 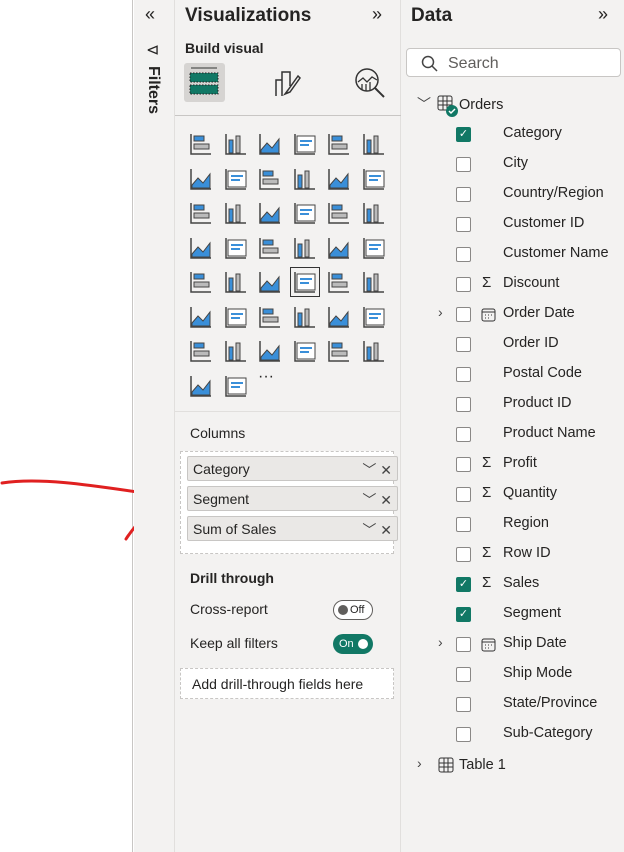 What do you see at coordinates (236, 317) in the screenshot?
I see `key-influencers-visual-icon` at bounding box center [236, 317].